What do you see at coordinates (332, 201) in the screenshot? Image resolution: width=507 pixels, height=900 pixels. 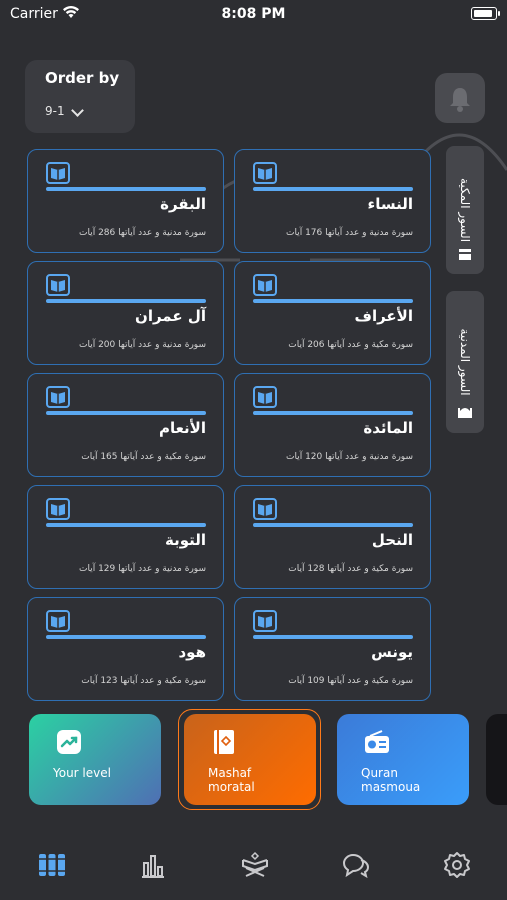 I see `surah-card: النساء سورة مدنية و عدد آياتها 176 آيات` at bounding box center [332, 201].